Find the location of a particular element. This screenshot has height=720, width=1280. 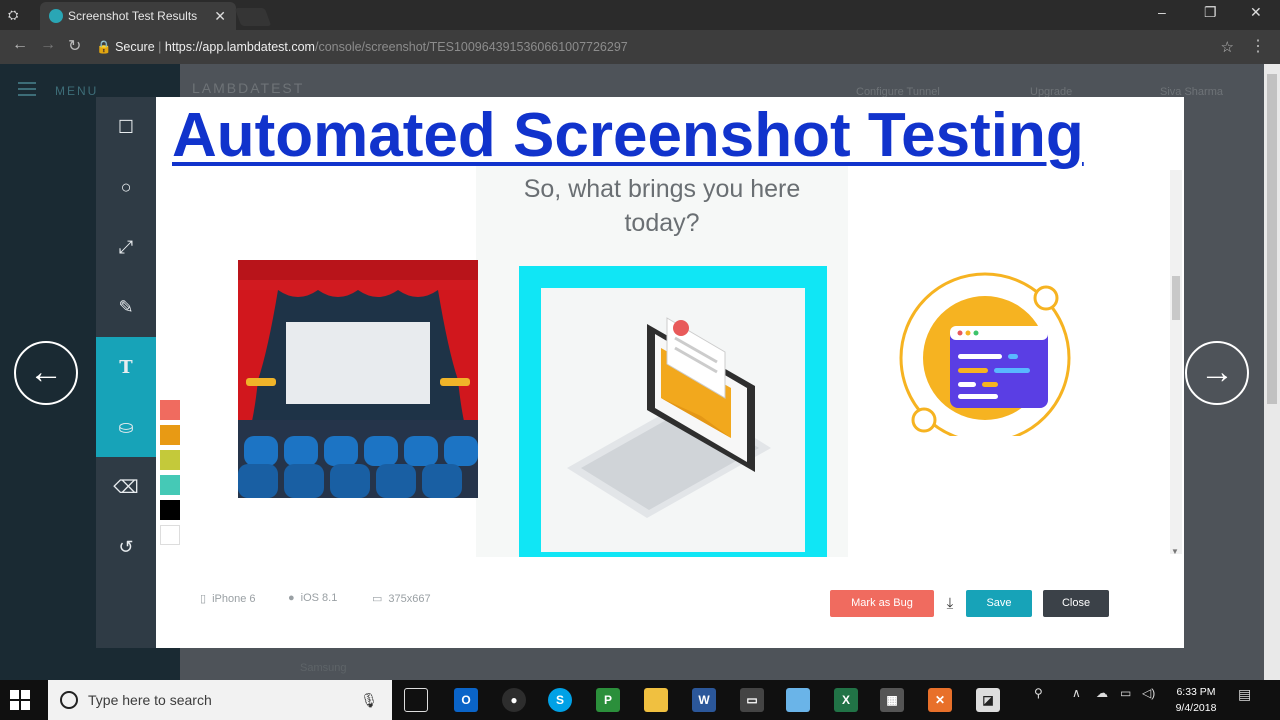

color-palette is located at coordinates (171, 472).